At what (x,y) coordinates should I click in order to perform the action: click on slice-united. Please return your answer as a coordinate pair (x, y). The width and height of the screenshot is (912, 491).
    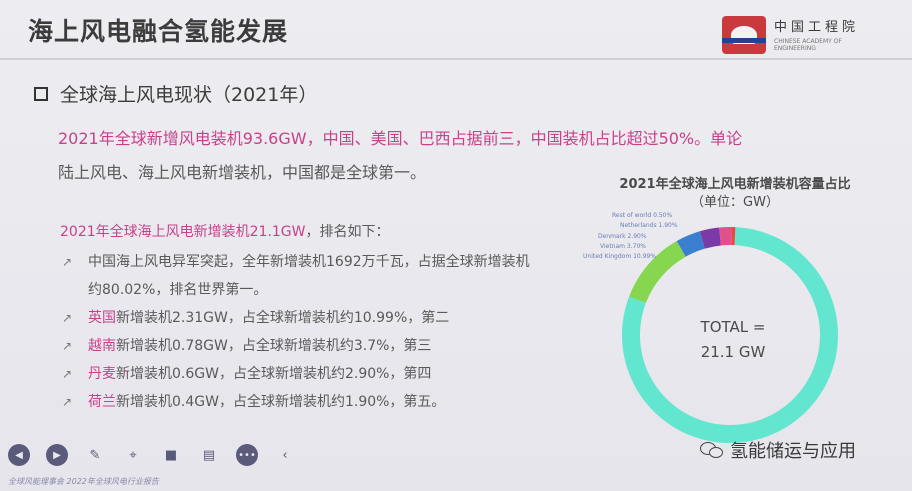
    Looking at the image, I should click on (657, 272).